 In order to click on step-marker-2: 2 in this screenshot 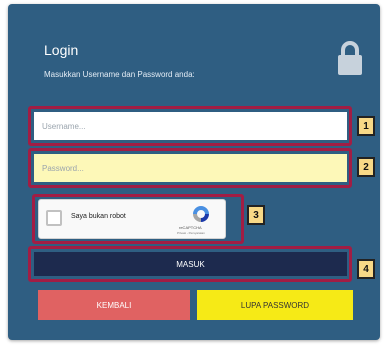, I will do `click(366, 167)`.